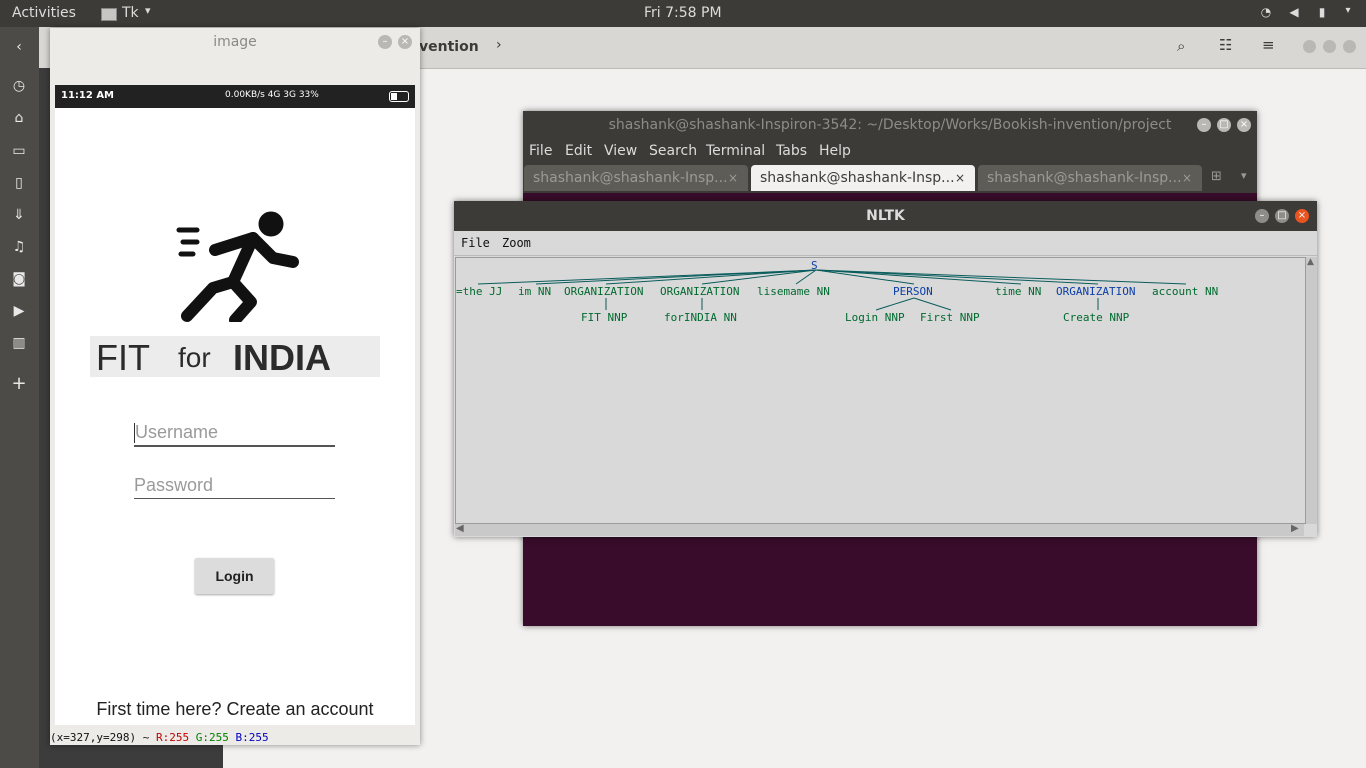 The image size is (1366, 768). Describe the element at coordinates (235, 738) in the screenshot. I see `pixel-readout: (x=327,y=298) ~ R:255 G:255 B:255` at that location.